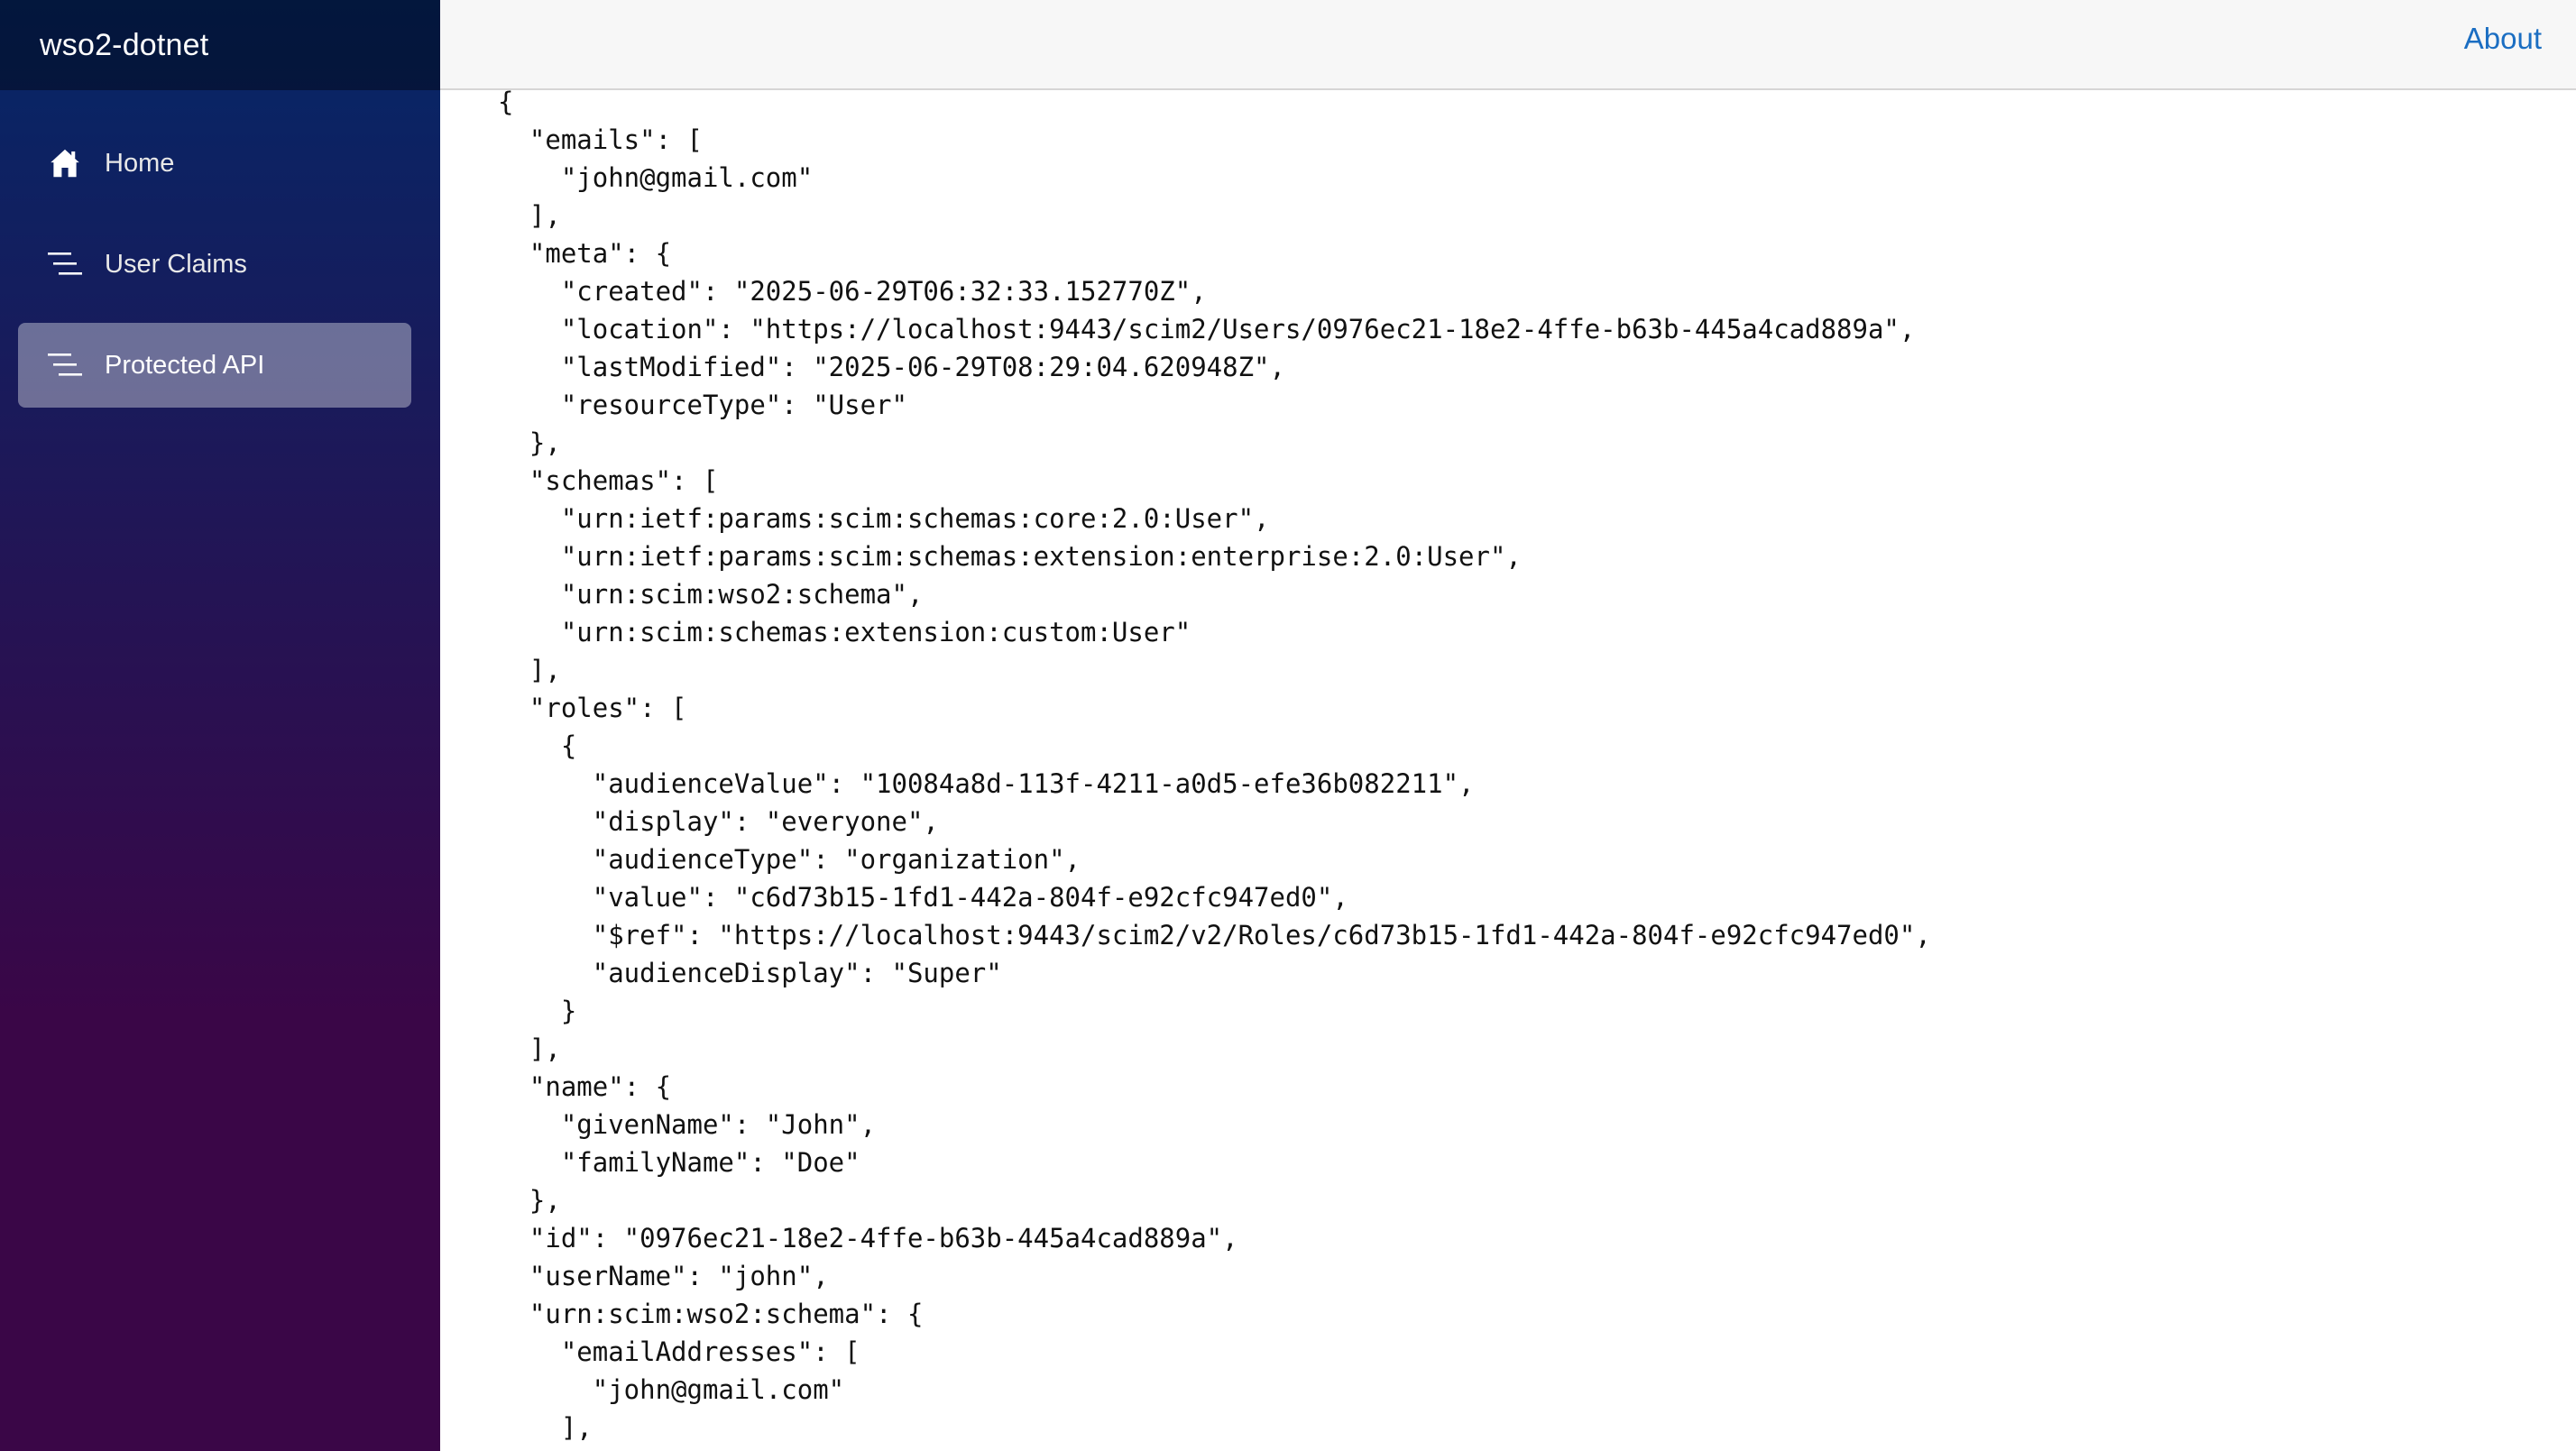  Describe the element at coordinates (185, 365) in the screenshot. I see `sidebar-item-label: Protected API` at that location.